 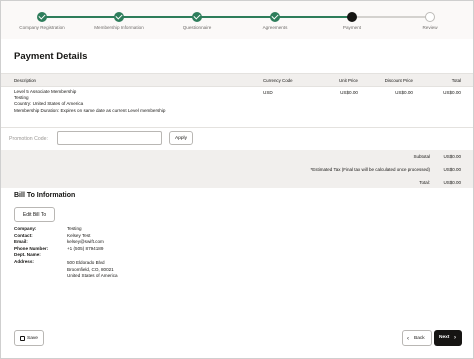 I want to click on total-value: US$0.00, so click(x=452, y=182).